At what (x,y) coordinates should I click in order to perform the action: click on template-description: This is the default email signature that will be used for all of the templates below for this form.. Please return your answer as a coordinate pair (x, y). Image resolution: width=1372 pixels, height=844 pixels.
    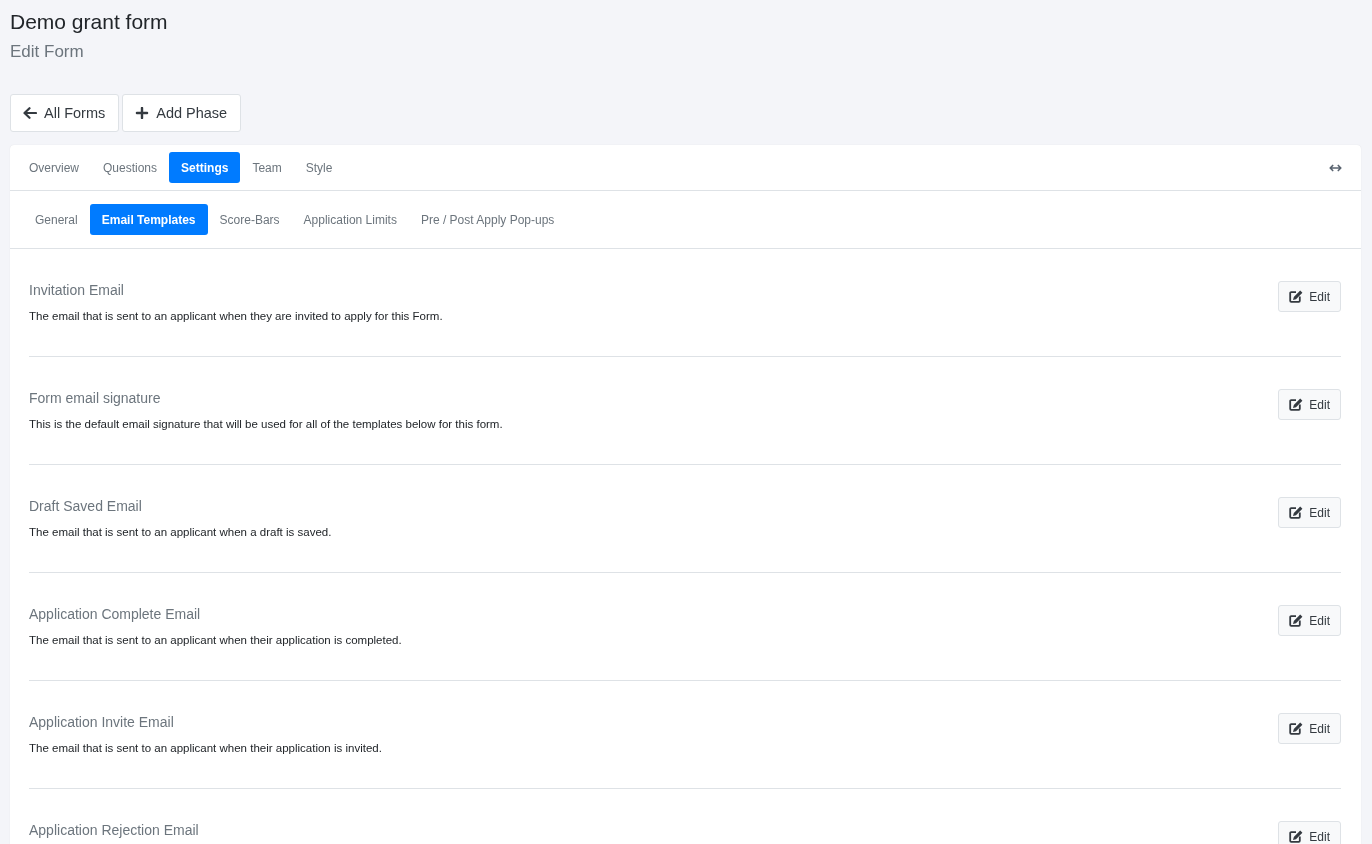
    Looking at the image, I should click on (266, 424).